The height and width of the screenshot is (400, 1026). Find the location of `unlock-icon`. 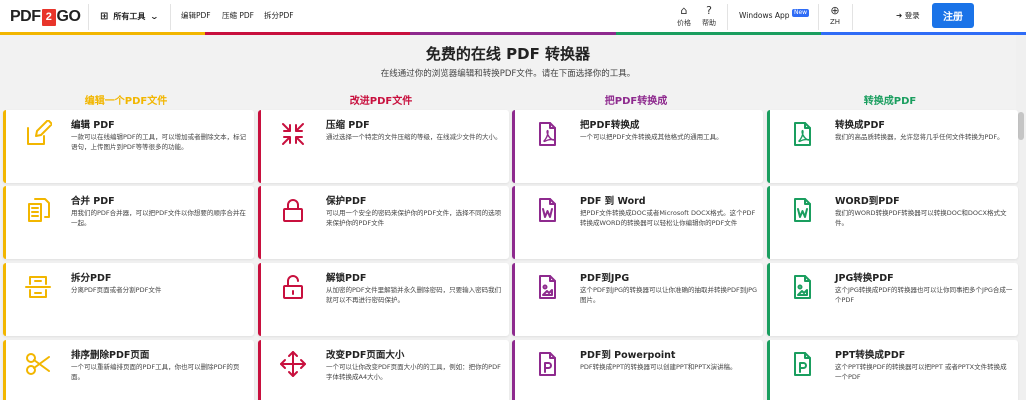

unlock-icon is located at coordinates (293, 287).